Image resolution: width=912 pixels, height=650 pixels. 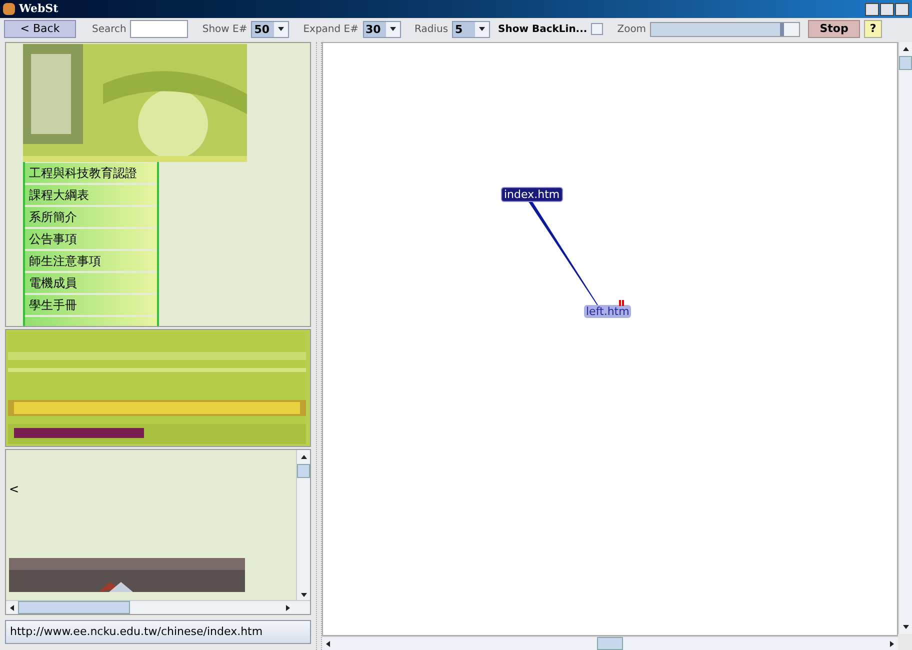 I want to click on field-label: Show E#, so click(x=225, y=29).